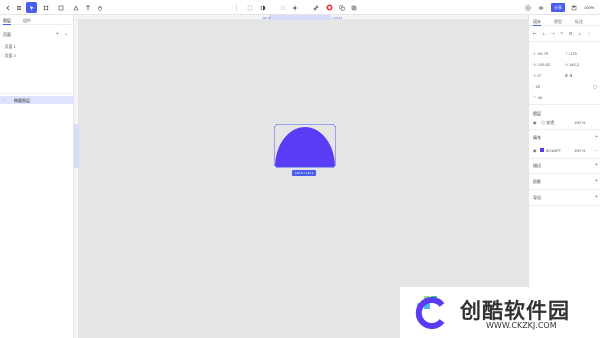  I want to click on zoom-level: 100%, so click(589, 7).